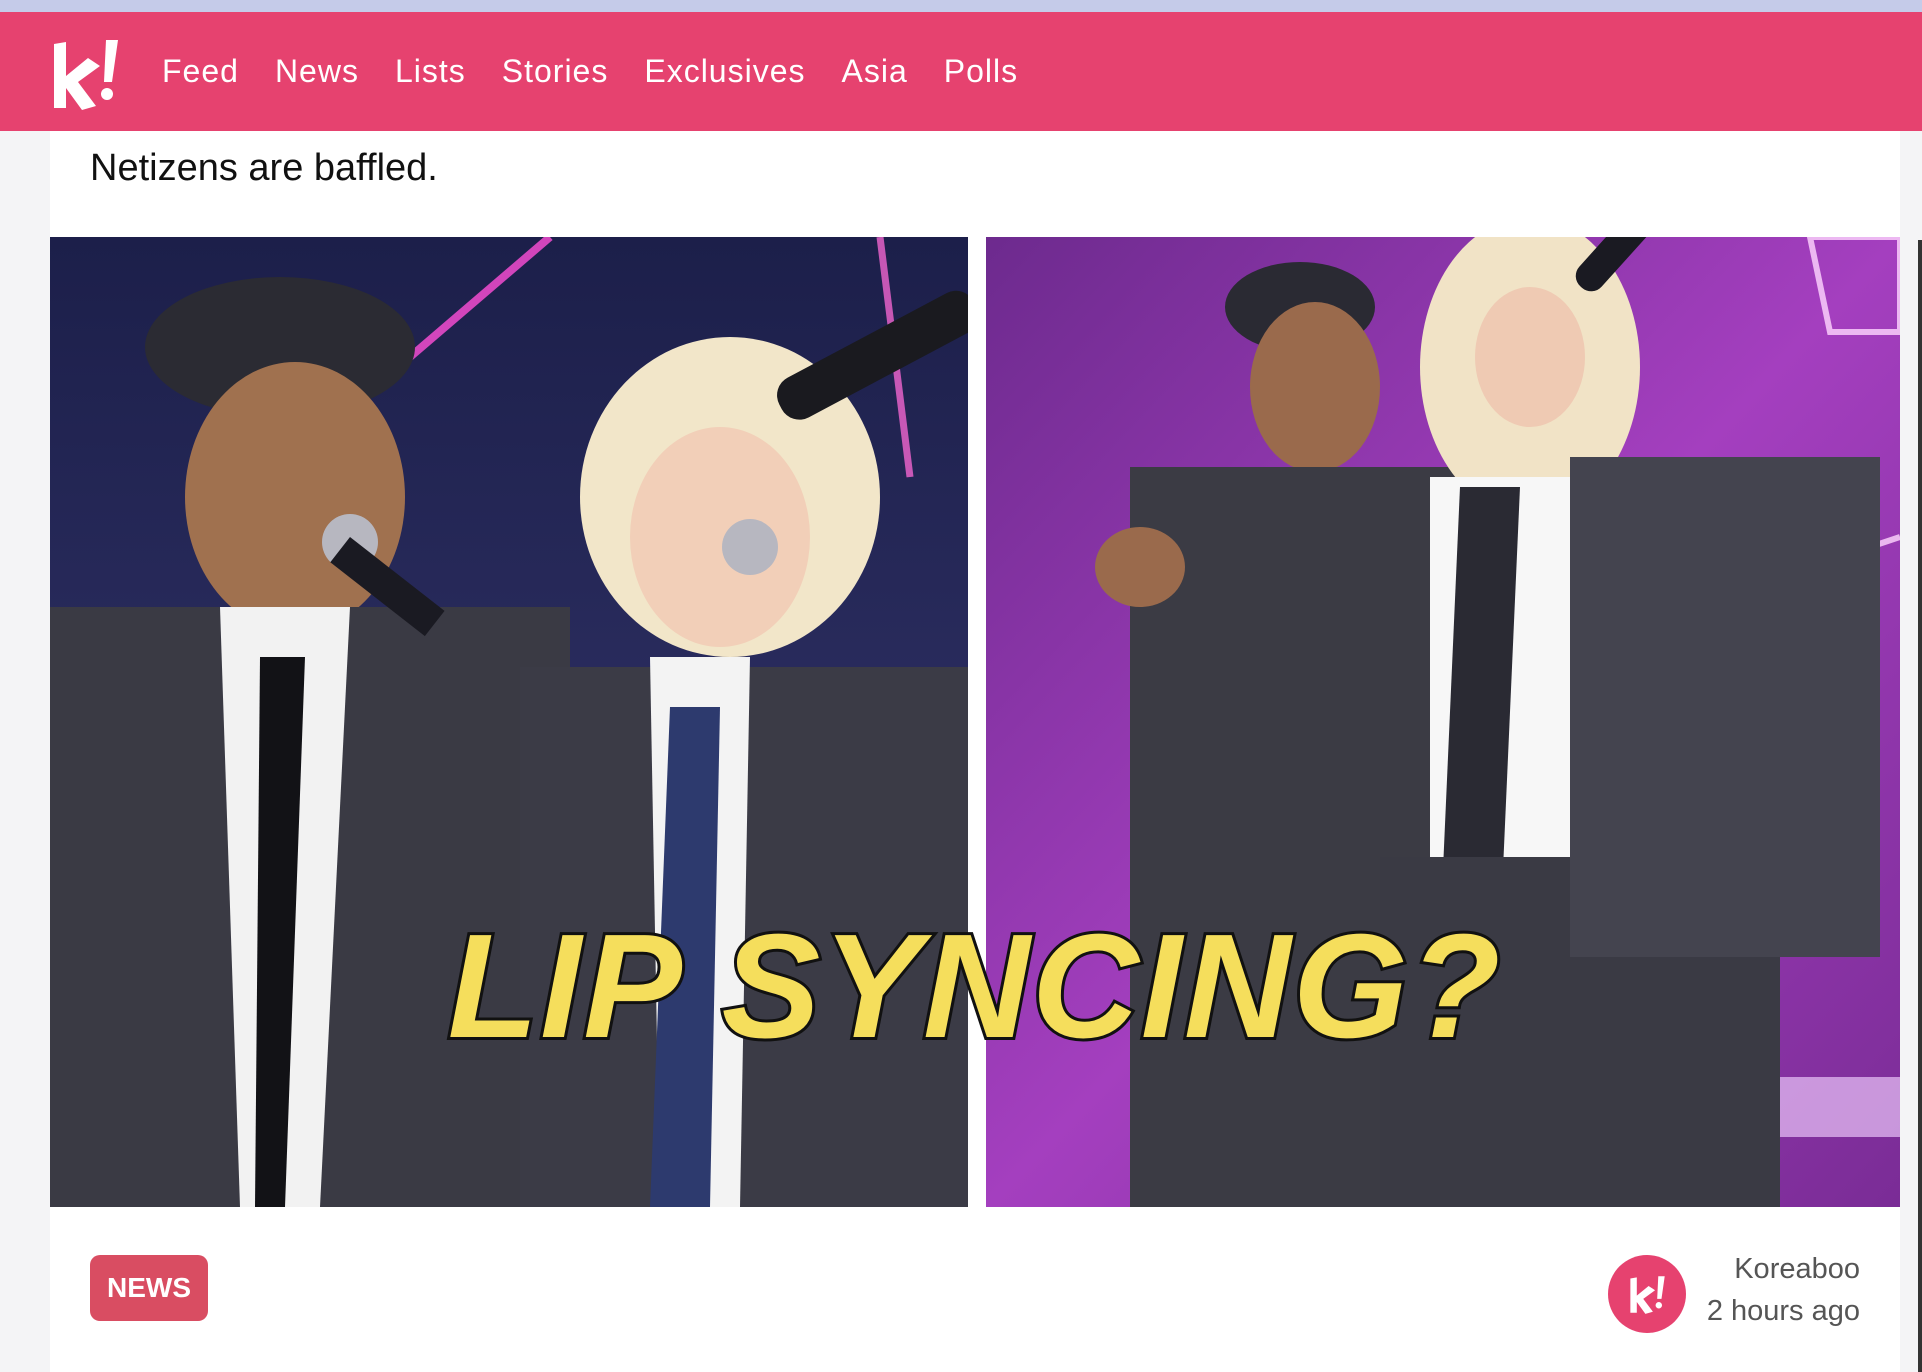 This screenshot has height=1372, width=1922. What do you see at coordinates (1920, 806) in the screenshot?
I see `page-scrollbar` at bounding box center [1920, 806].